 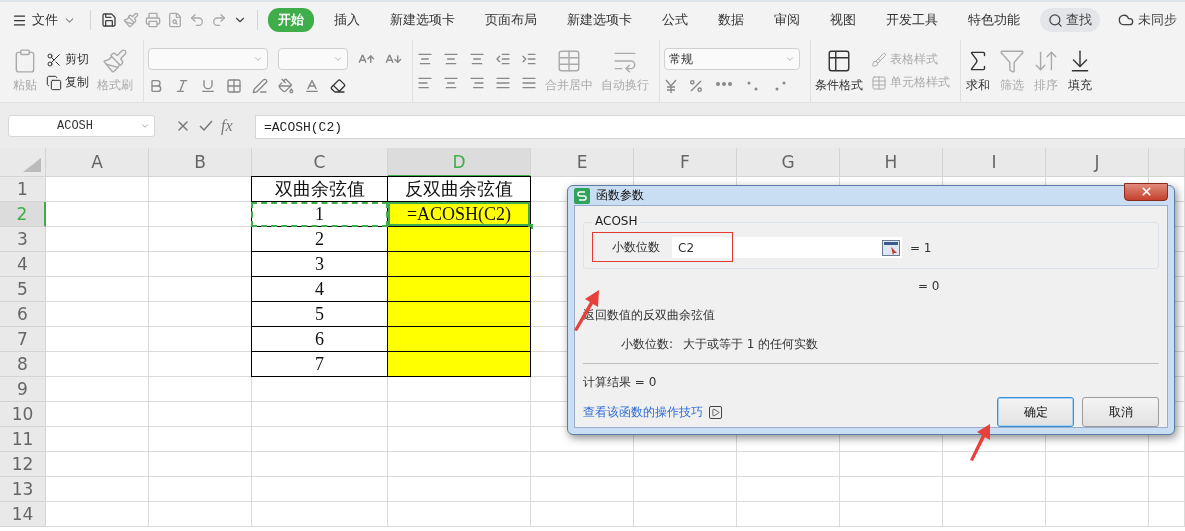 I want to click on column-header: I, so click(x=994, y=162).